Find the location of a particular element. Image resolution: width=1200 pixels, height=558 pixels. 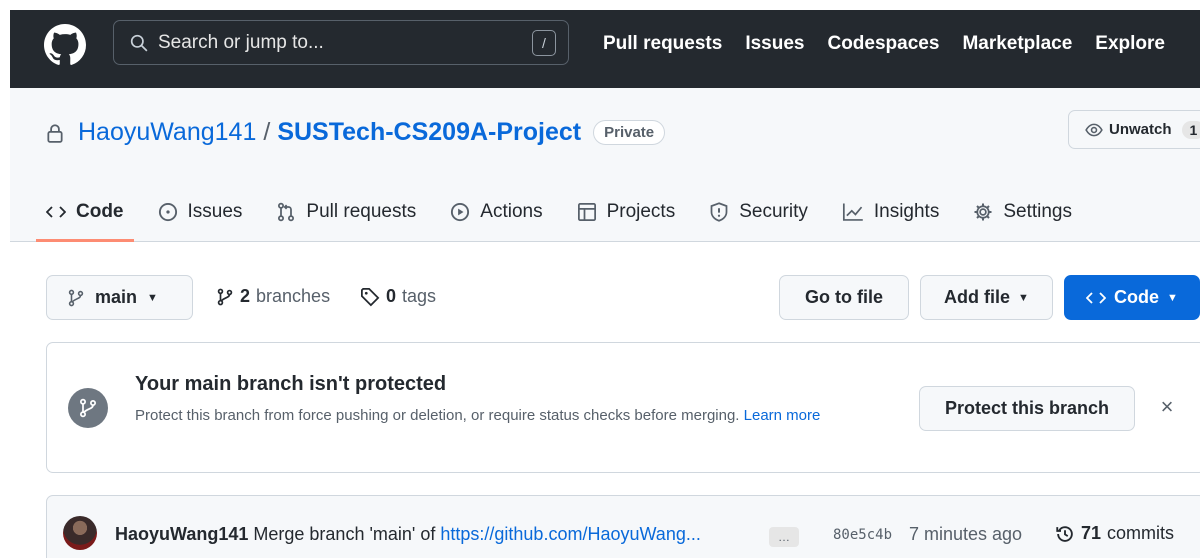

commit-history-link: 71 commits is located at coordinates (1114, 533).